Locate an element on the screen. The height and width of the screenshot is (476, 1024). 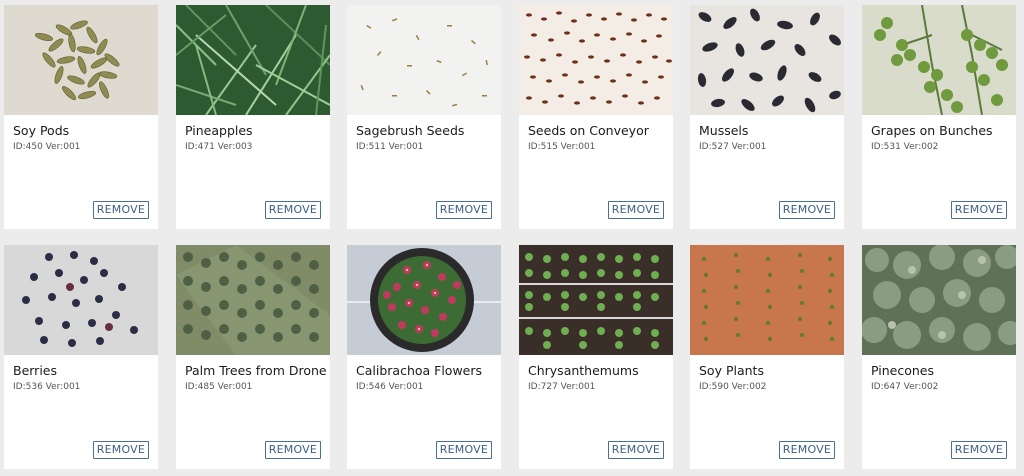
dataset-title: Pineapples is located at coordinates (219, 130).